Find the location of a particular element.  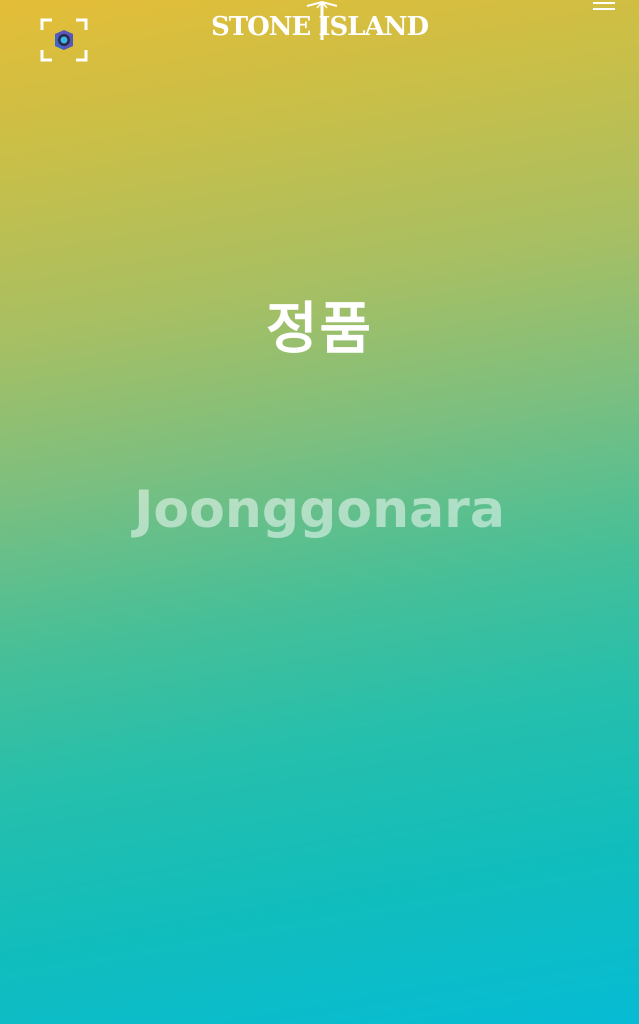

brand-logo: STONE ISLAND is located at coordinates (319, 26).